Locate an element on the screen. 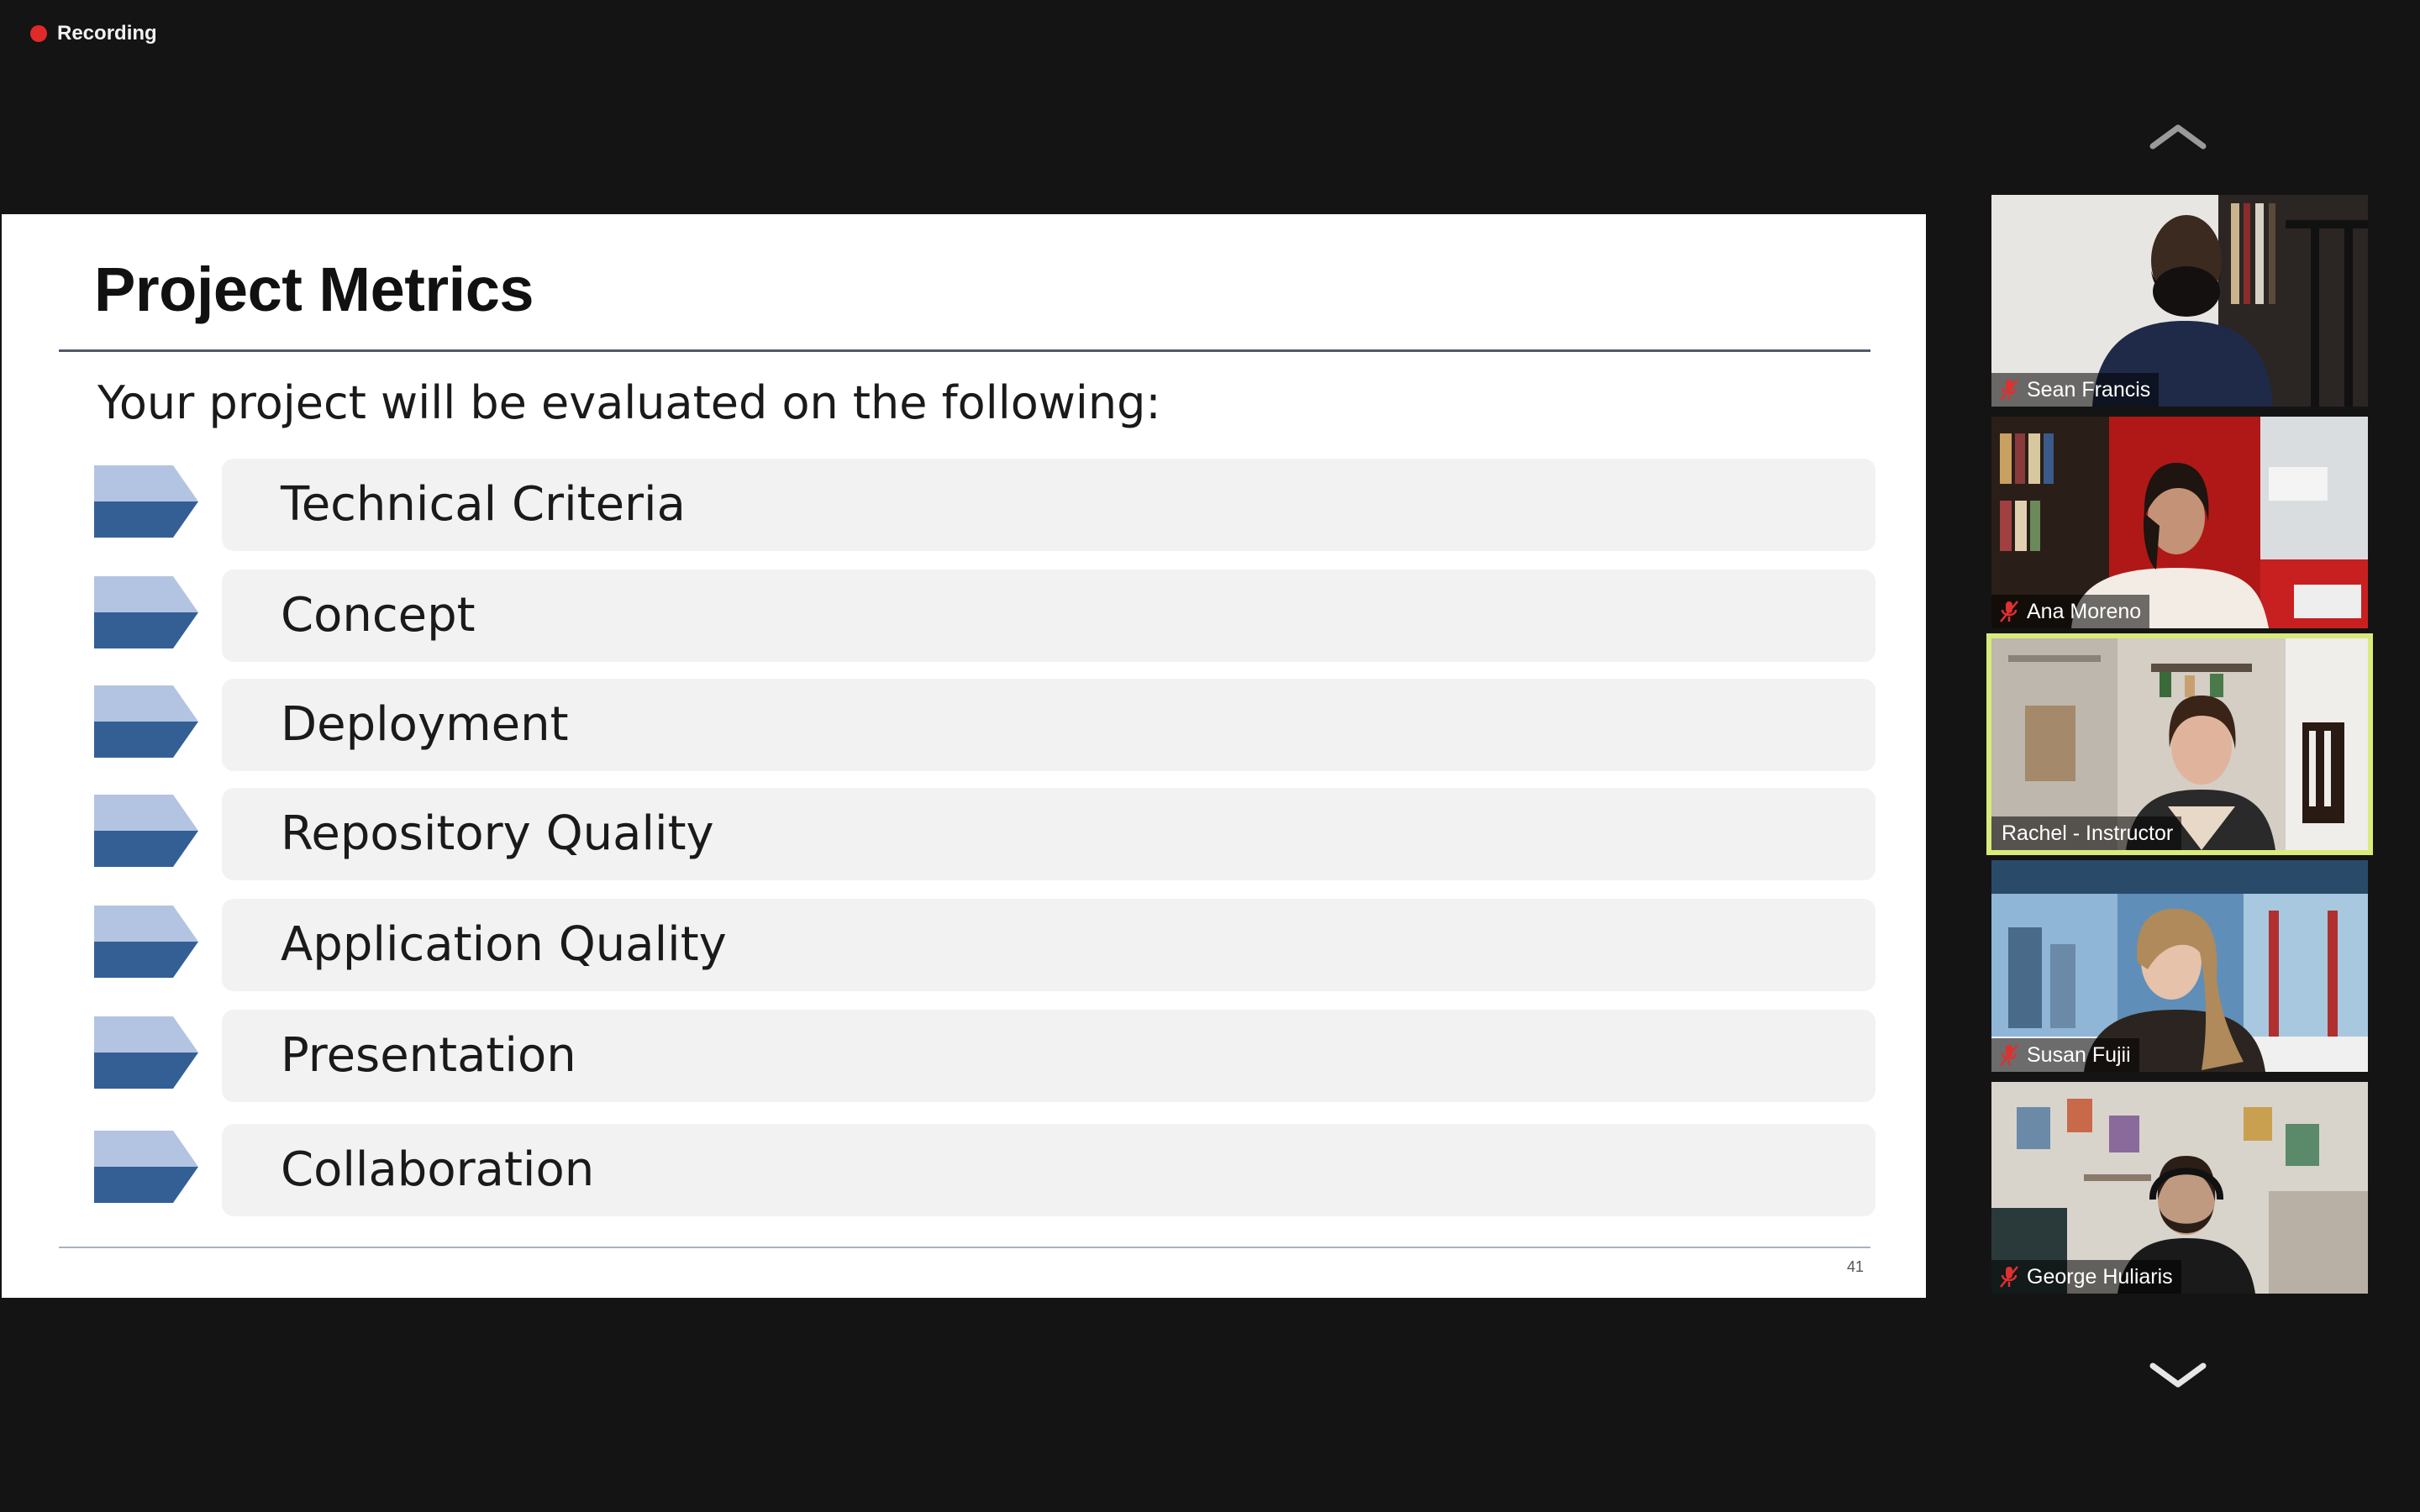 Image resolution: width=2420 pixels, height=1512 pixels. metric-item: Collaboration is located at coordinates (985, 1171).